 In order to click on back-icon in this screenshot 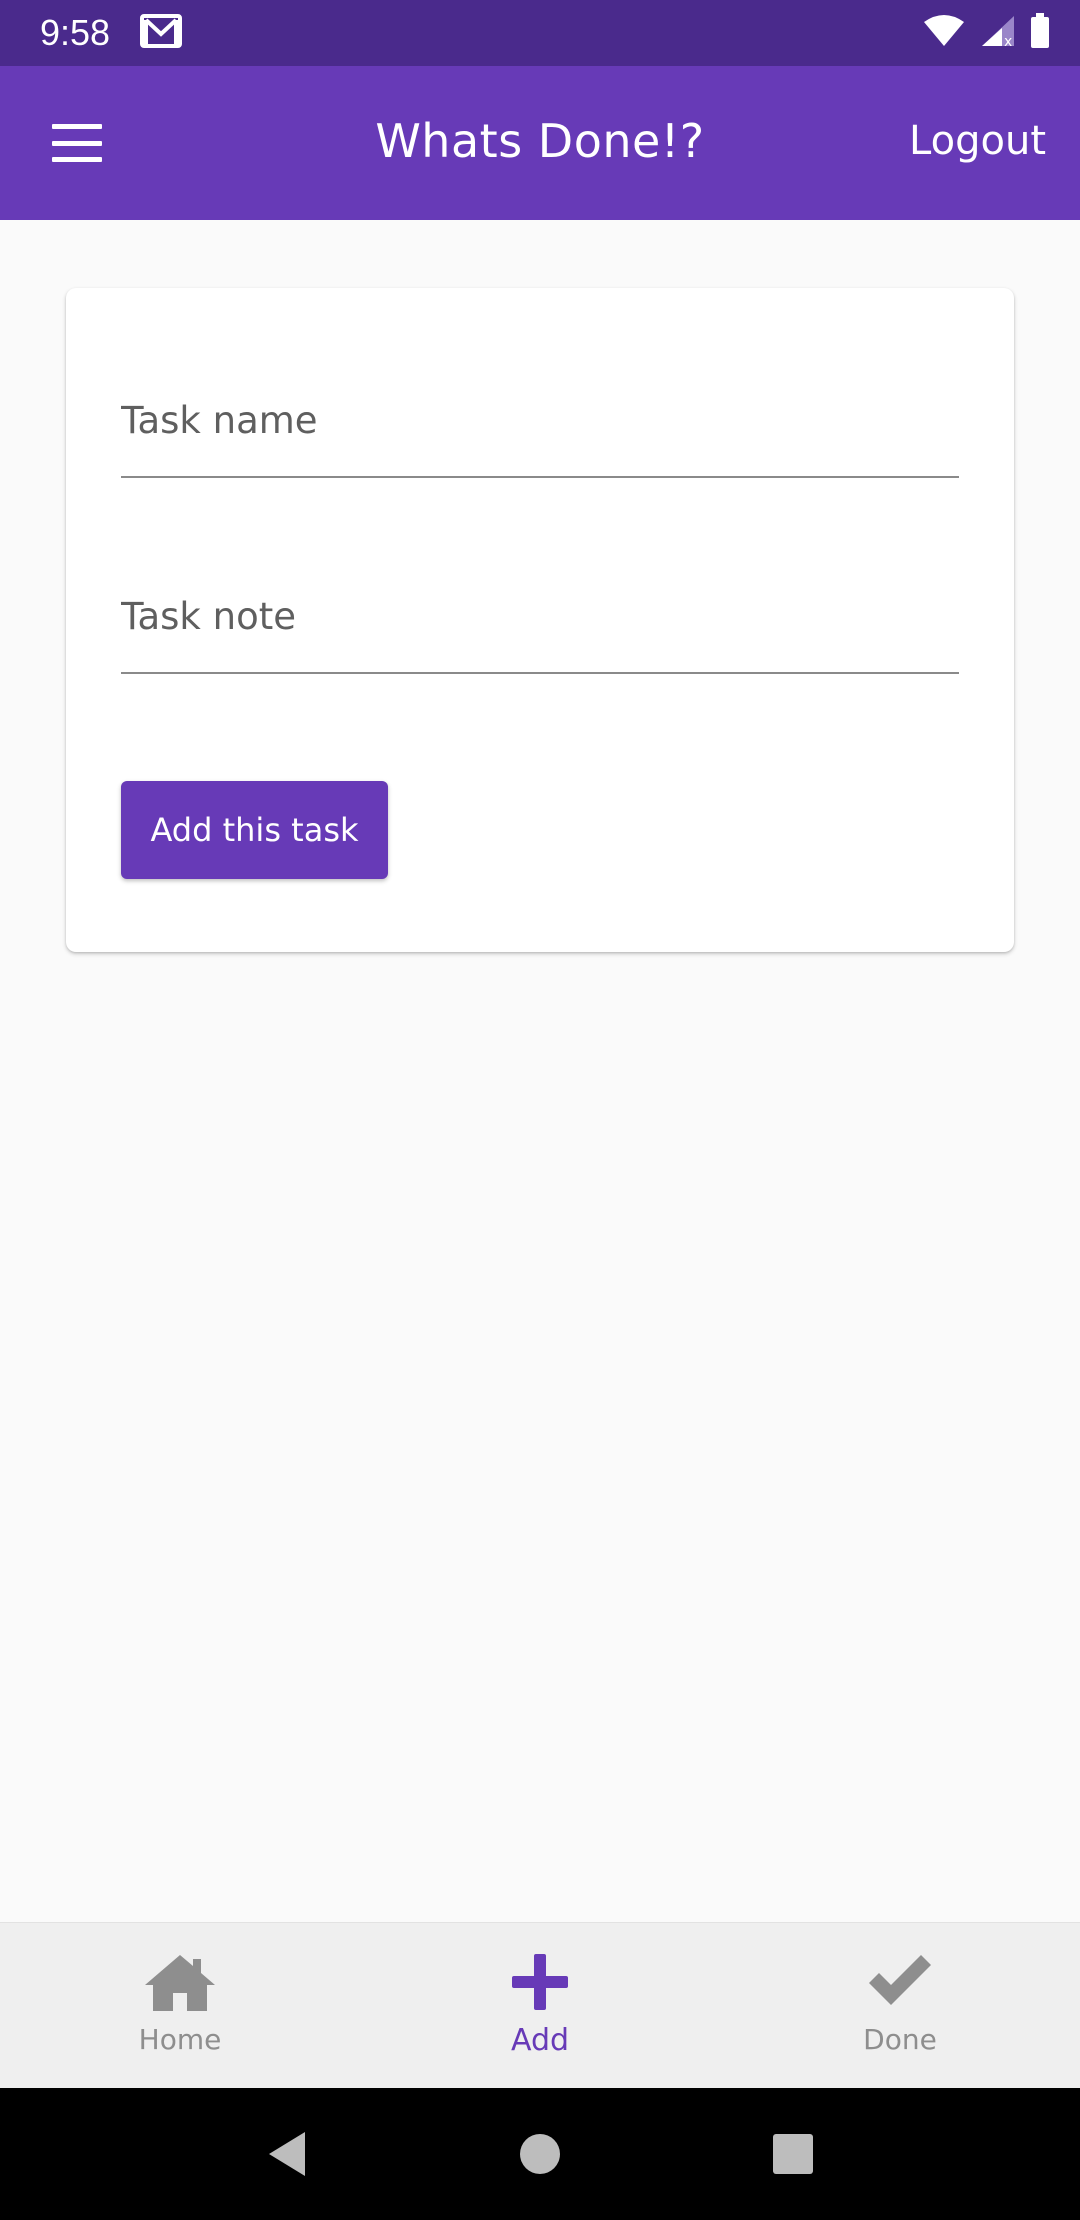, I will do `click(287, 2154)`.